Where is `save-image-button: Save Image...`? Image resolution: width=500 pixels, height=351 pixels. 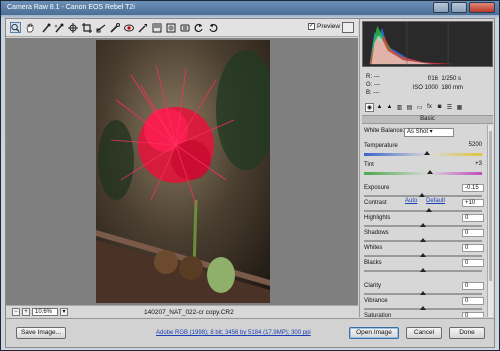 save-image-button: Save Image... is located at coordinates (41, 333).